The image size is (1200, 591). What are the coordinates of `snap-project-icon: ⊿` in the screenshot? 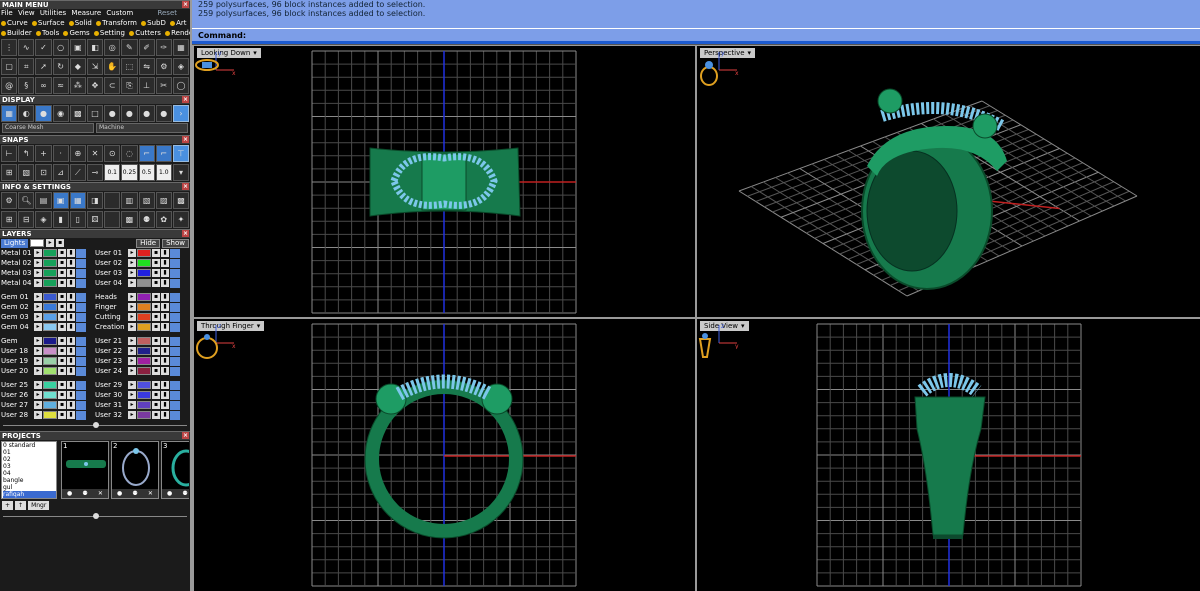 It's located at (60, 172).